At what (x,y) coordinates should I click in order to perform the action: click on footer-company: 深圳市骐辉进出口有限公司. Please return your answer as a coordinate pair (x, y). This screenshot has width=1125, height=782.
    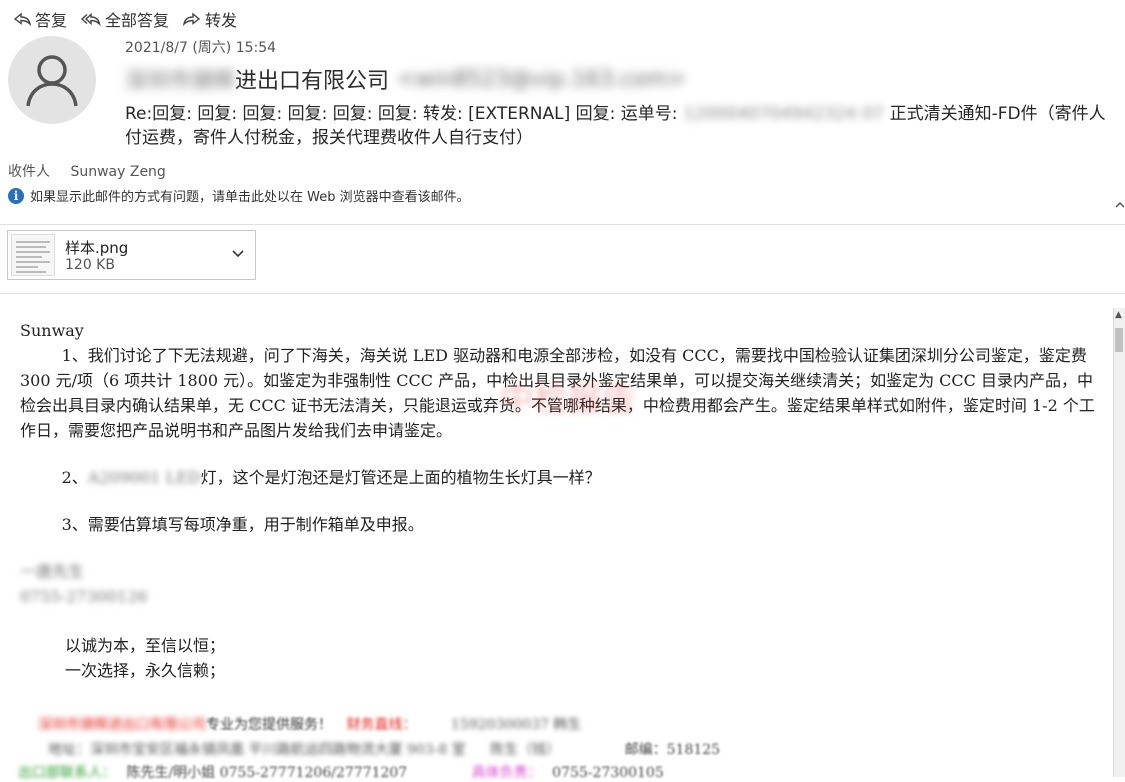
    Looking at the image, I should click on (122, 725).